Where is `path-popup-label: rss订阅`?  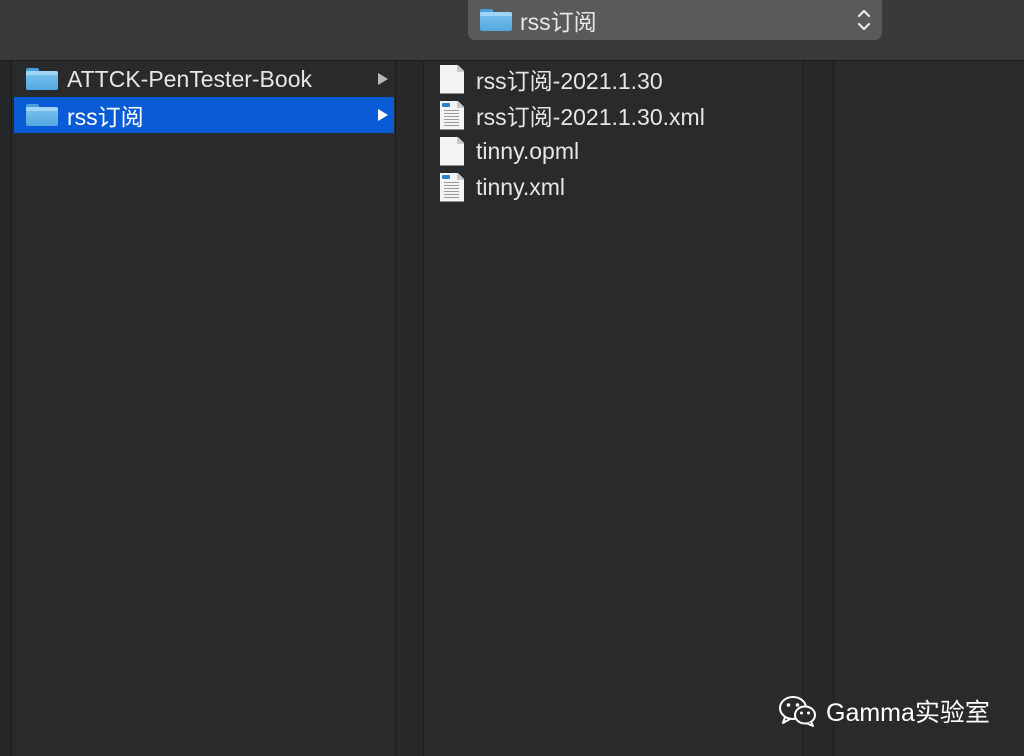
path-popup-label: rss订阅 is located at coordinates (558, 22).